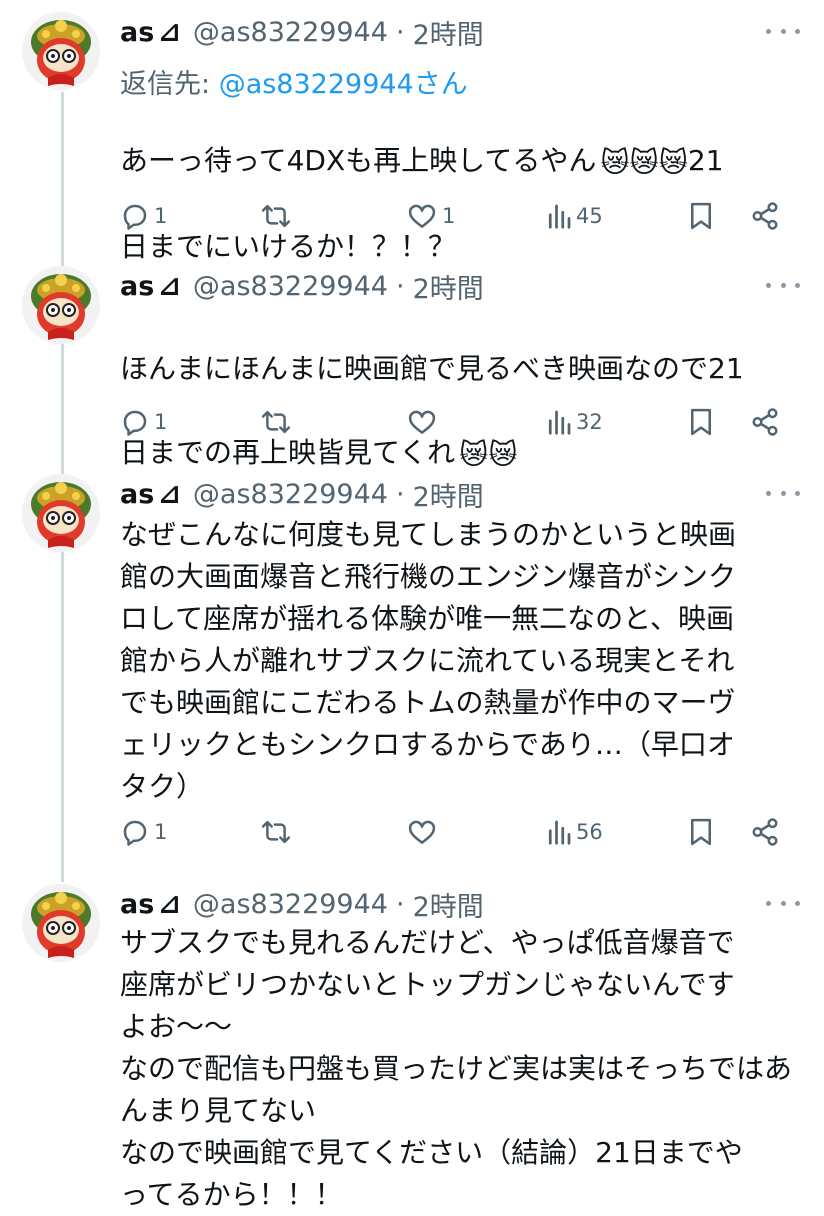 This screenshot has width=824, height=1216. I want to click on views-button: 45, so click(574, 216).